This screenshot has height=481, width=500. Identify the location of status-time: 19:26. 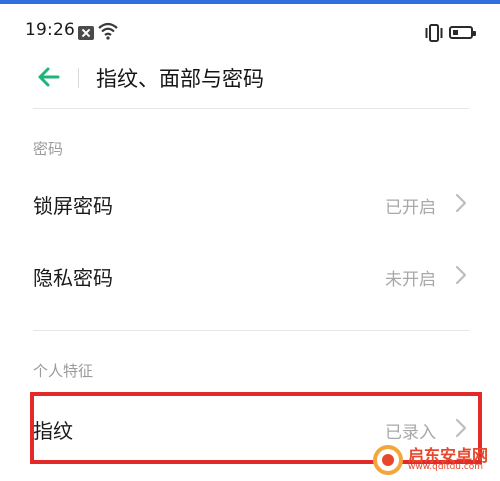
(50, 30).